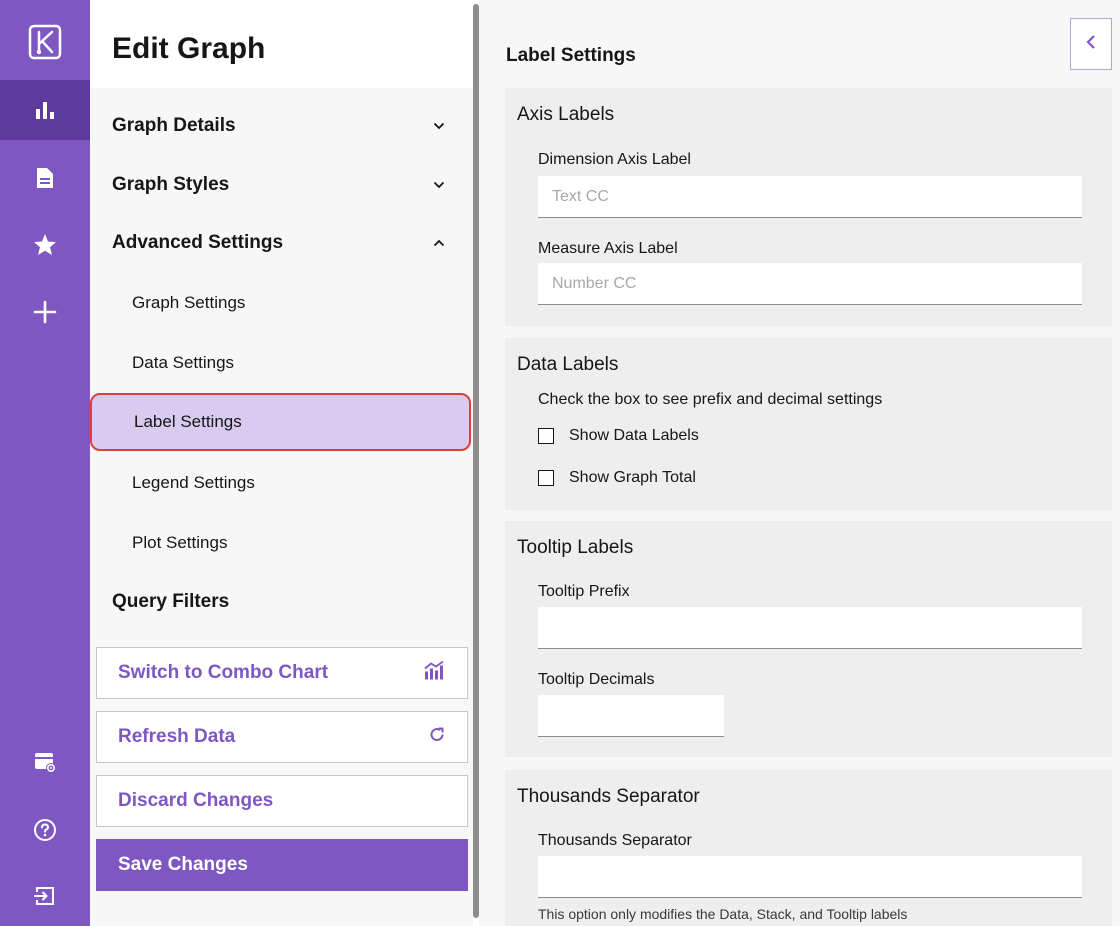 Image resolution: width=1120 pixels, height=926 pixels. What do you see at coordinates (180, 542) in the screenshot?
I see `menu-item-label: Plot Settings` at bounding box center [180, 542].